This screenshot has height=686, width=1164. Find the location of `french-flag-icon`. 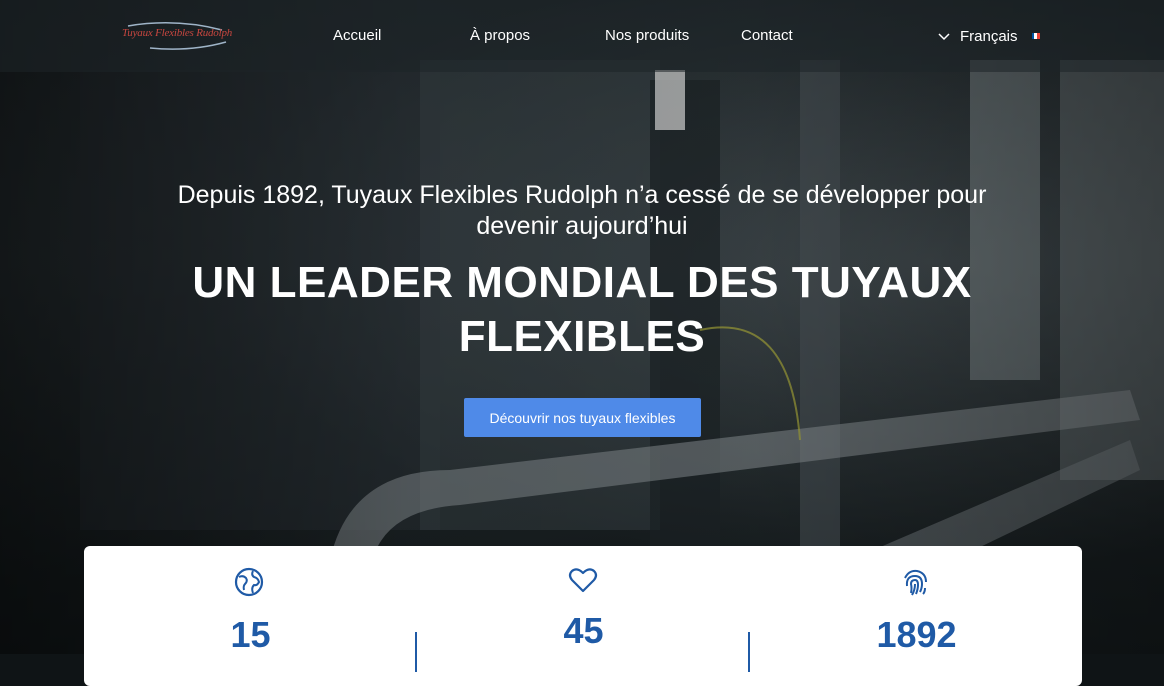

french-flag-icon is located at coordinates (1035, 36).